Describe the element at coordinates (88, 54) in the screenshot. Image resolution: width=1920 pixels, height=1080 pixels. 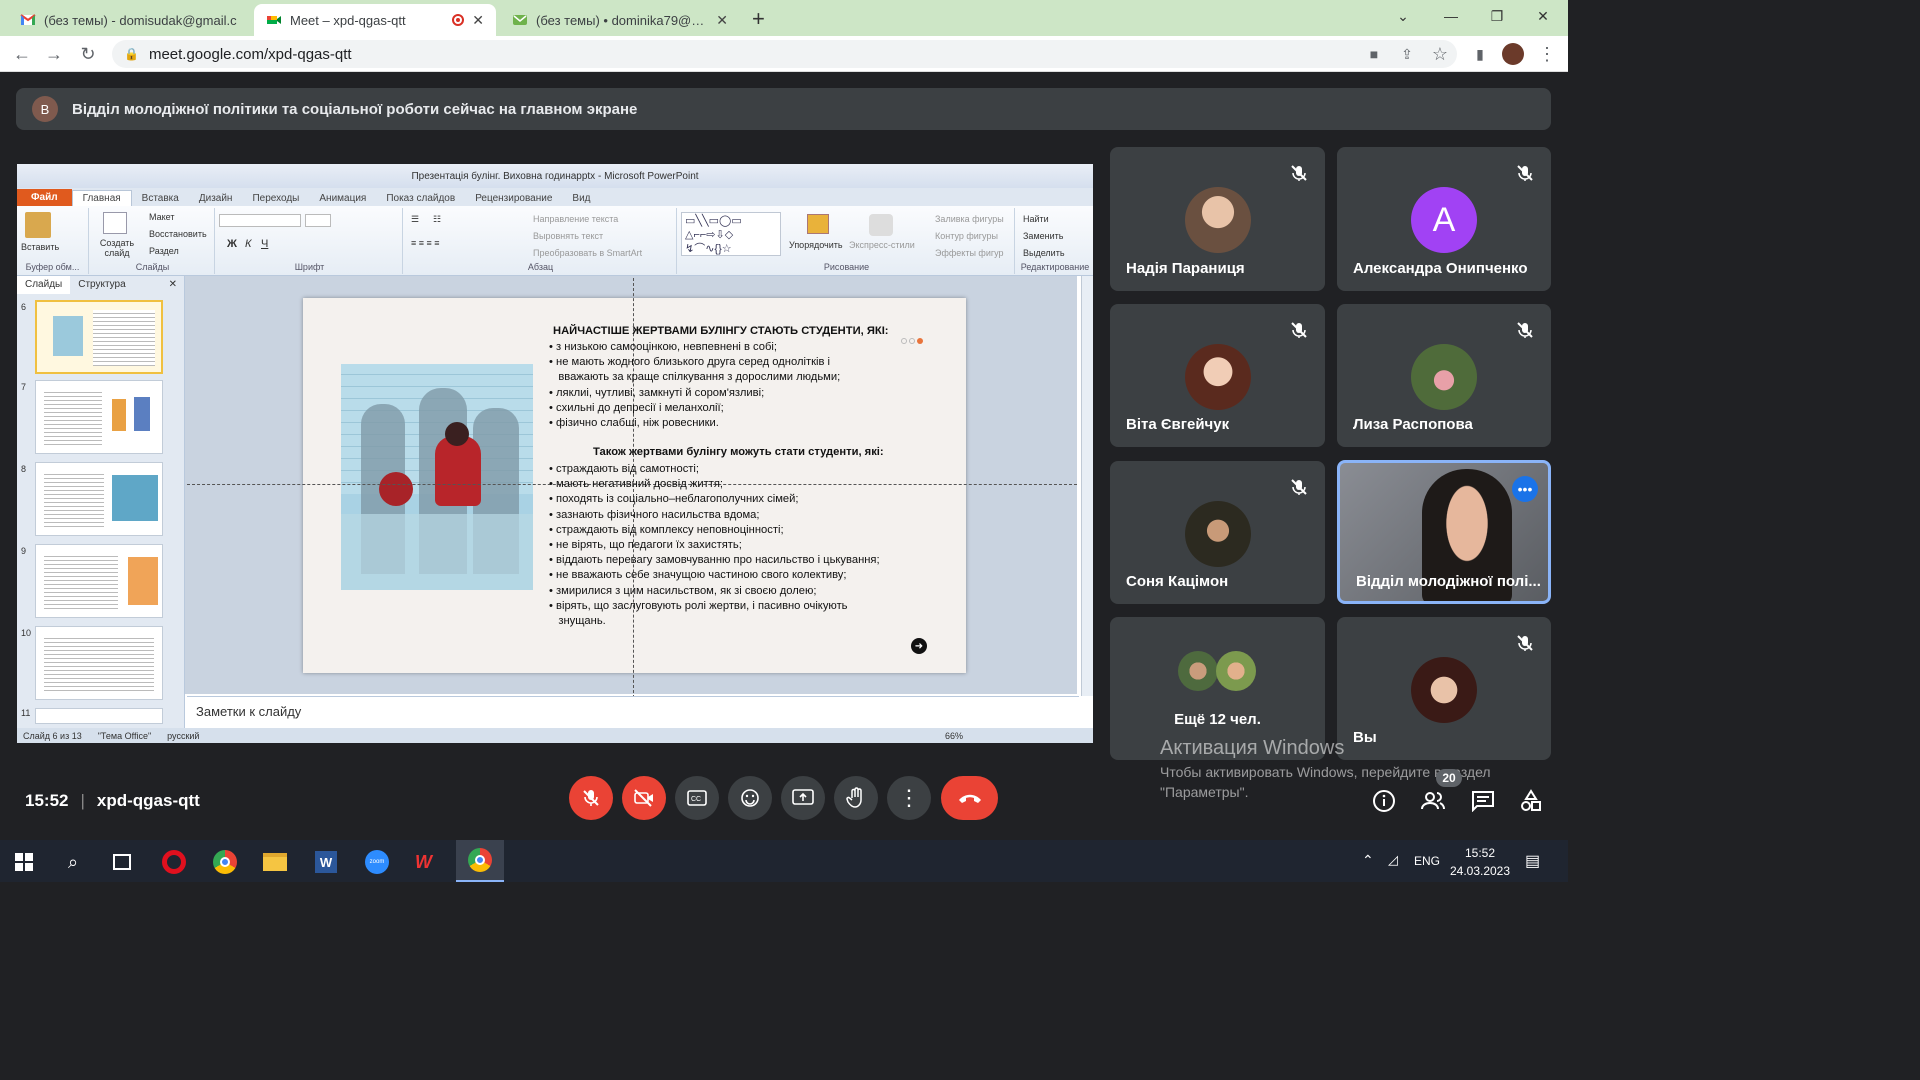
I see `reload-icon: ↻` at that location.